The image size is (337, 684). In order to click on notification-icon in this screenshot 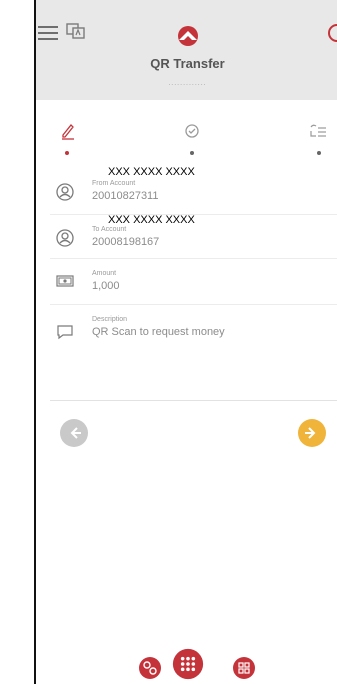, I will do `click(332, 33)`.